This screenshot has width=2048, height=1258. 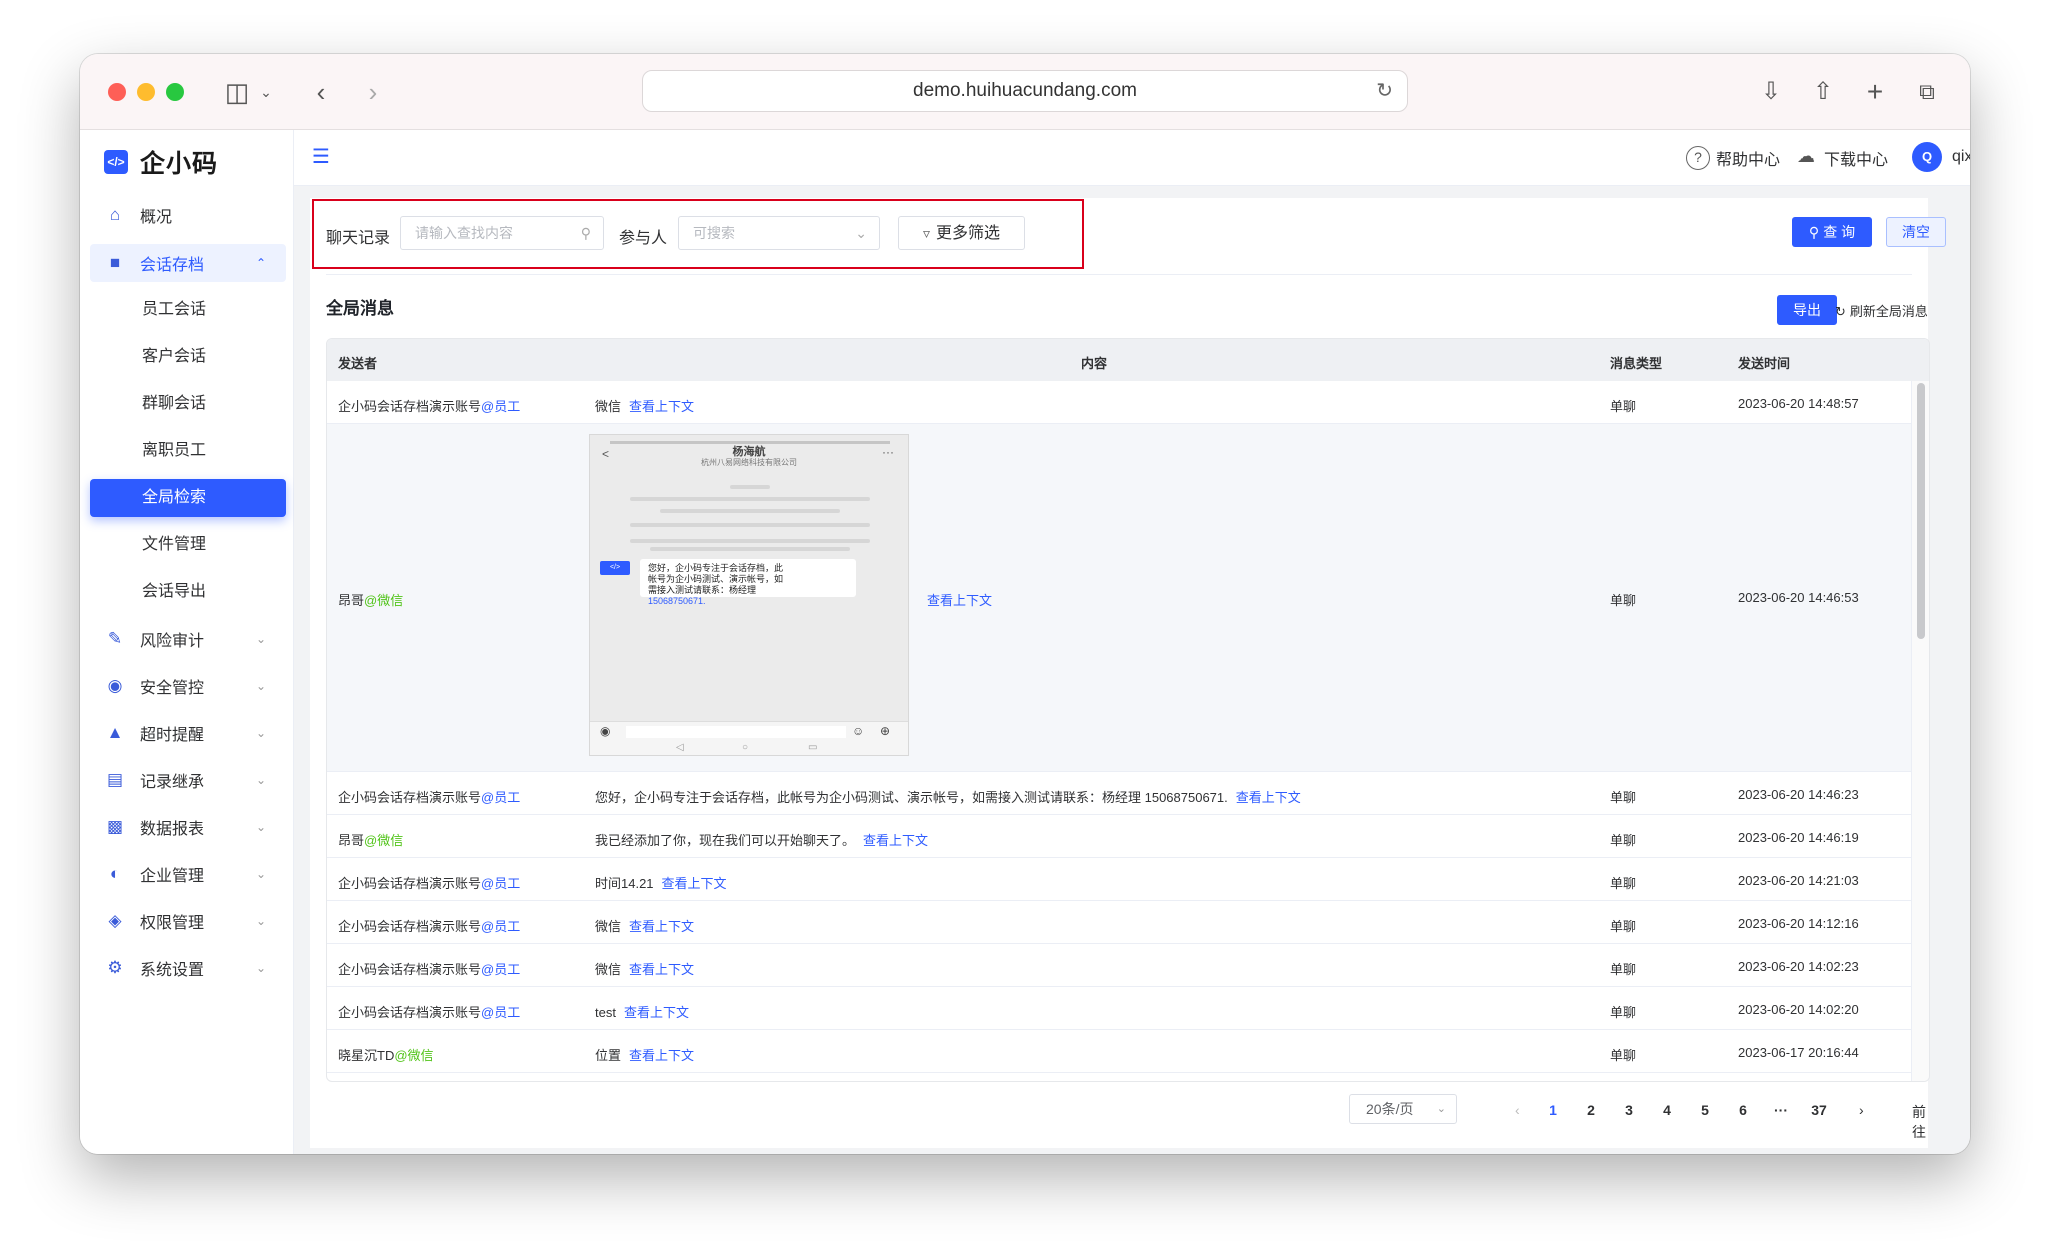 I want to click on user-menu: Q qixiaoma ▼, so click(x=1941, y=157).